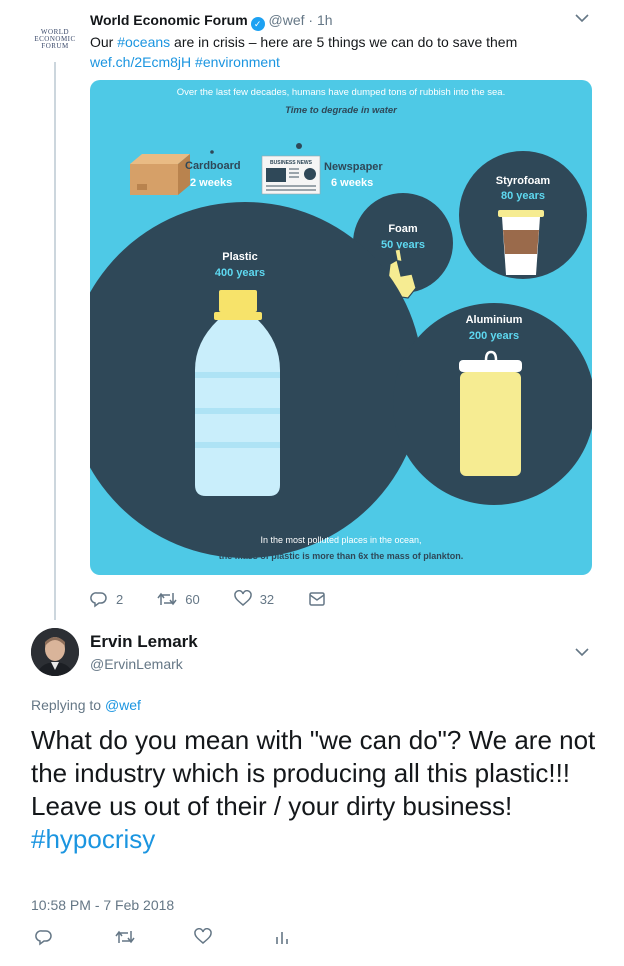 The width and height of the screenshot is (624, 966). Describe the element at coordinates (267, 599) in the screenshot. I see `like-count: 32` at that location.